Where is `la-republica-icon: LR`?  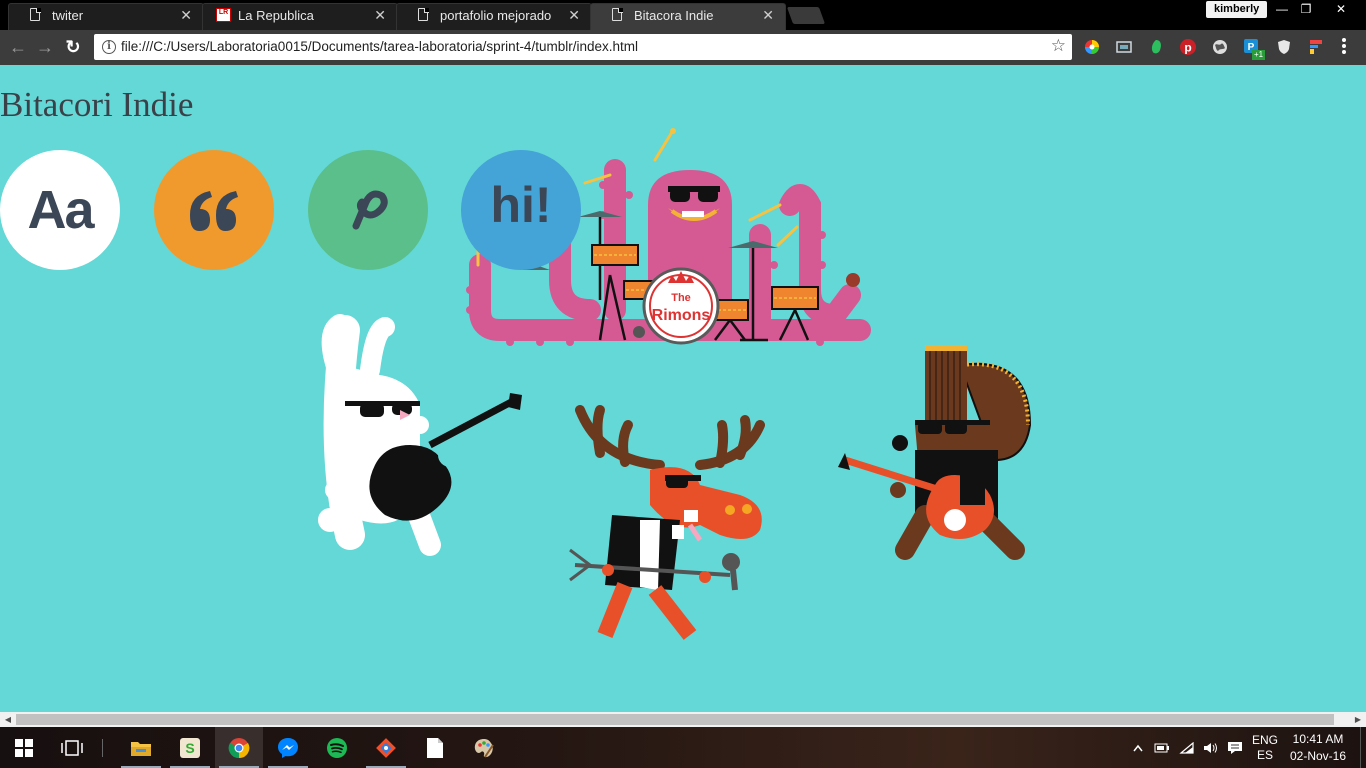
la-republica-icon: LR is located at coordinates (224, 15).